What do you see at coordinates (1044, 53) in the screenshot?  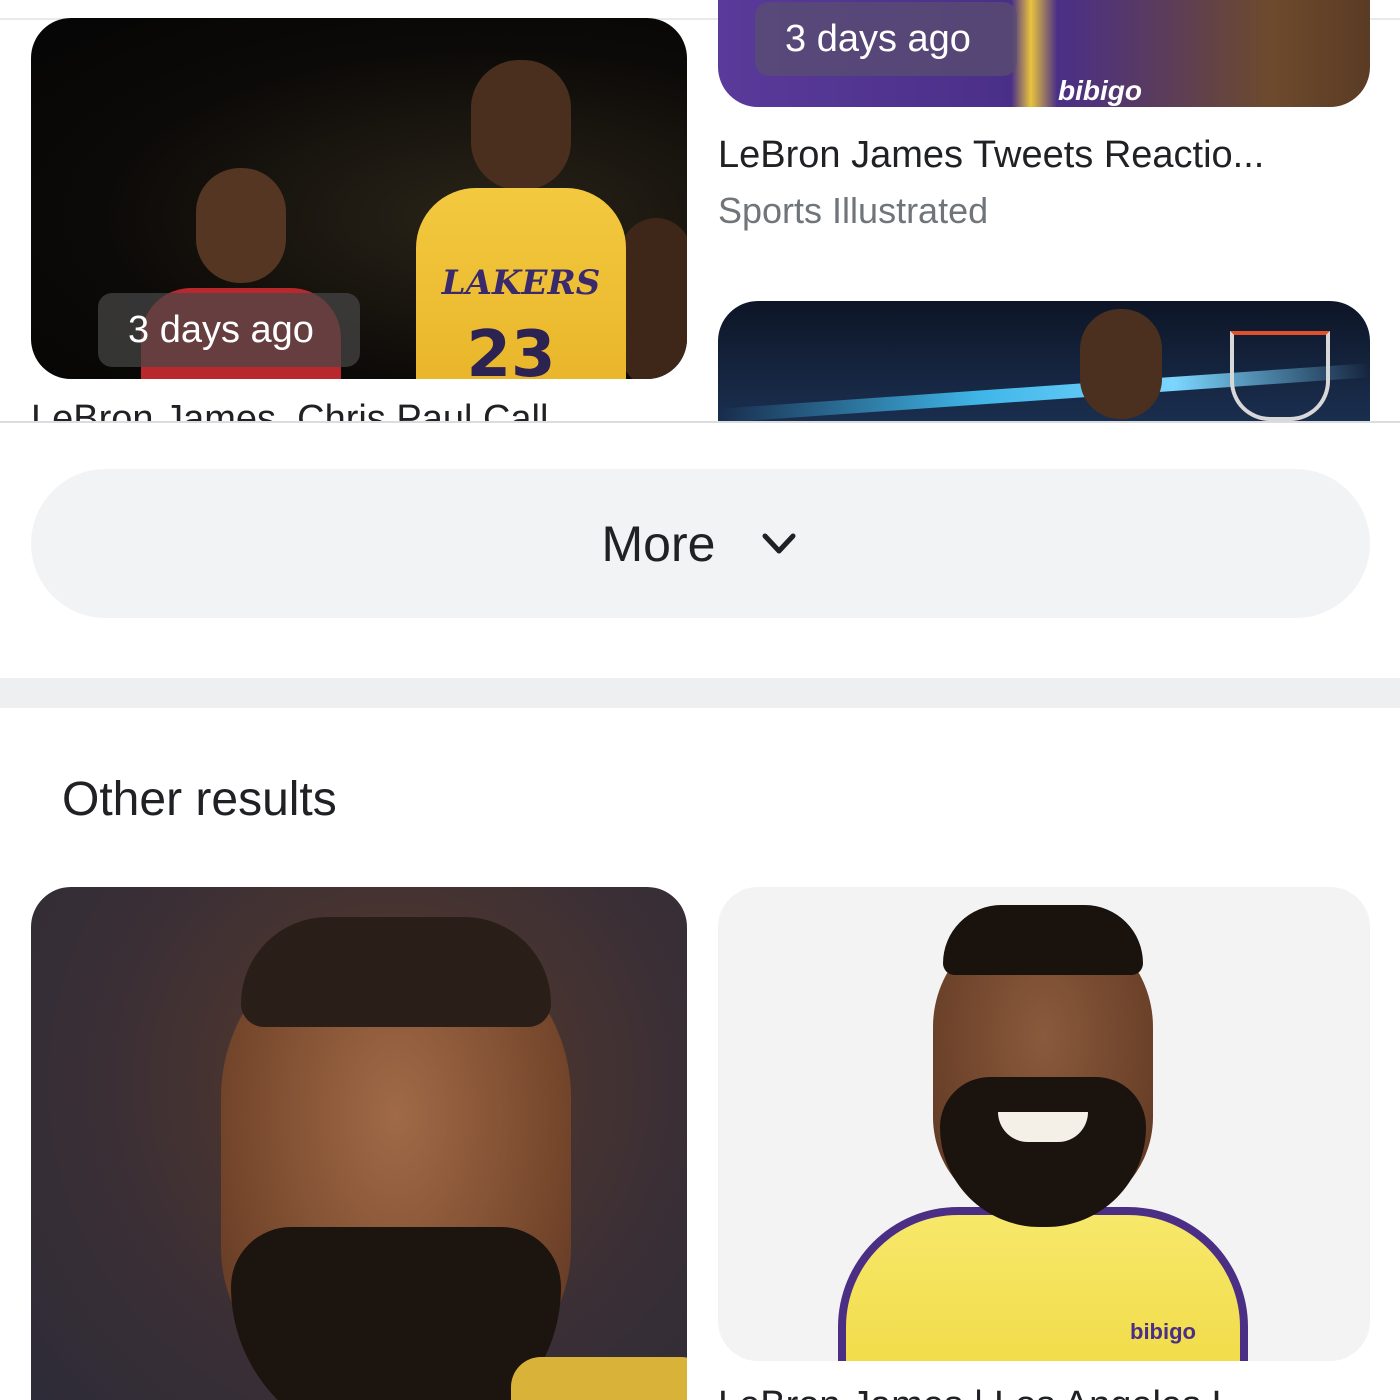 I see `news-card-image-right-top: 3 days ago bibigo` at bounding box center [1044, 53].